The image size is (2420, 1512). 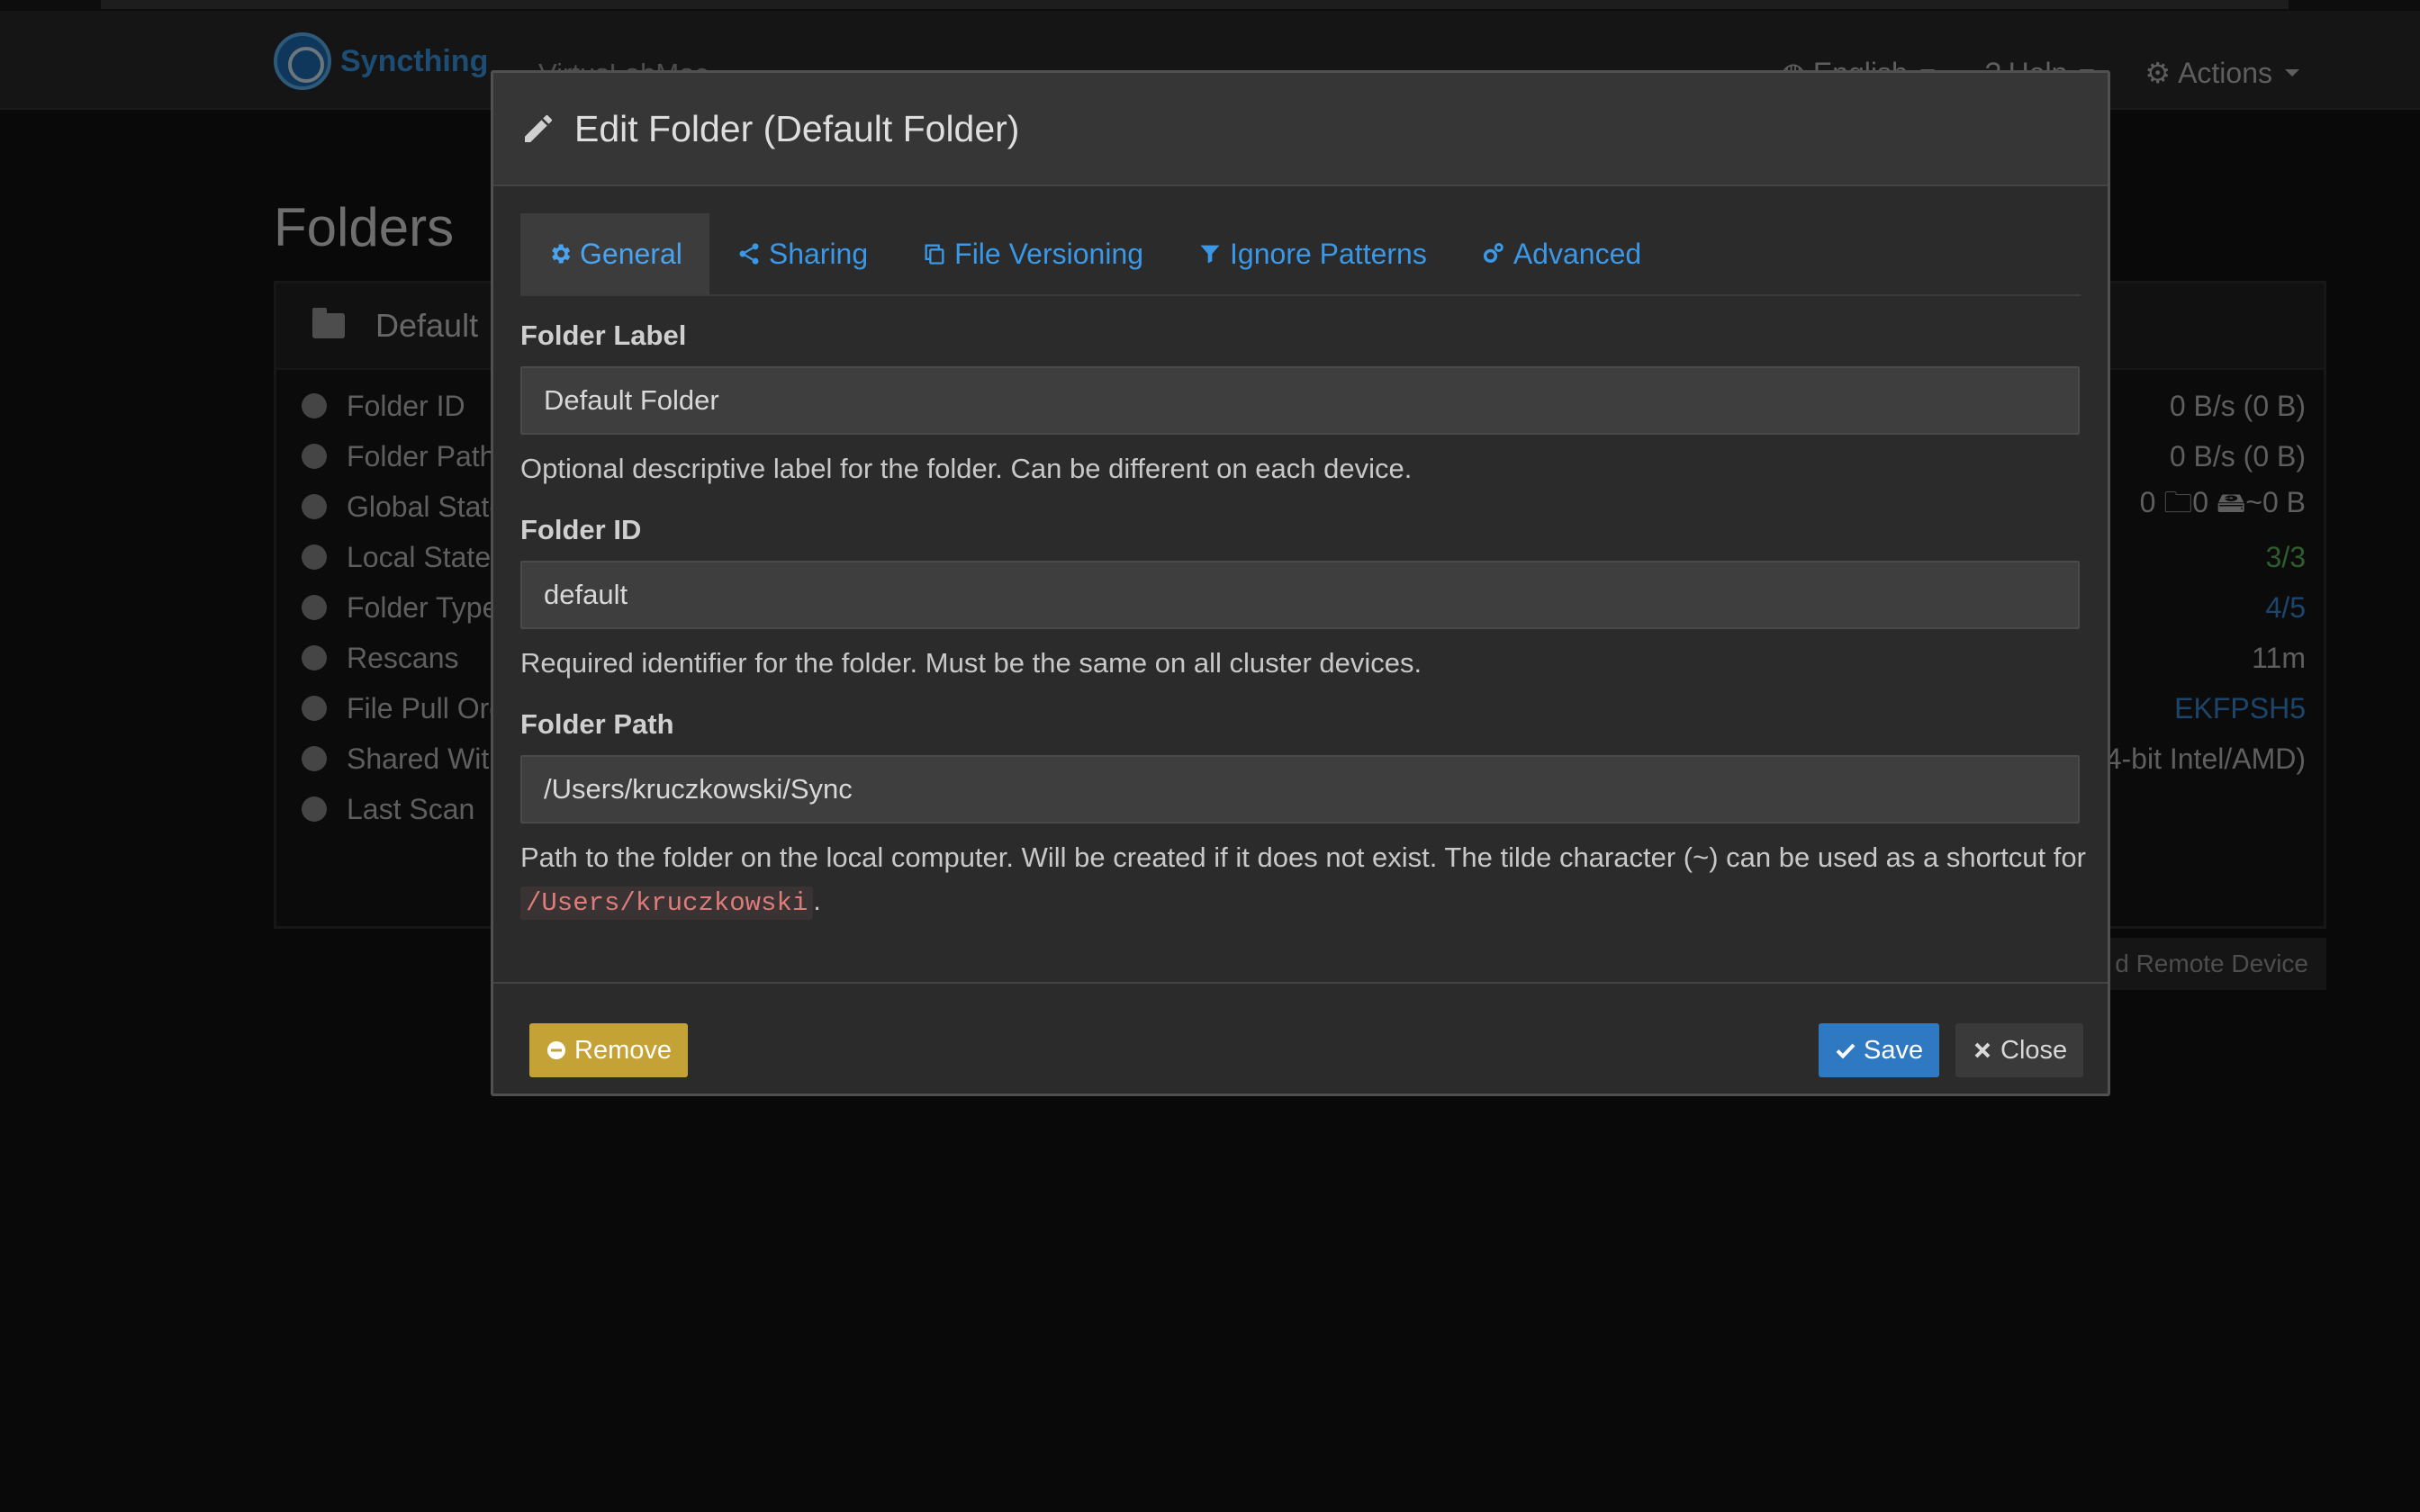 I want to click on remove-button-label: Remove, so click(x=623, y=1050).